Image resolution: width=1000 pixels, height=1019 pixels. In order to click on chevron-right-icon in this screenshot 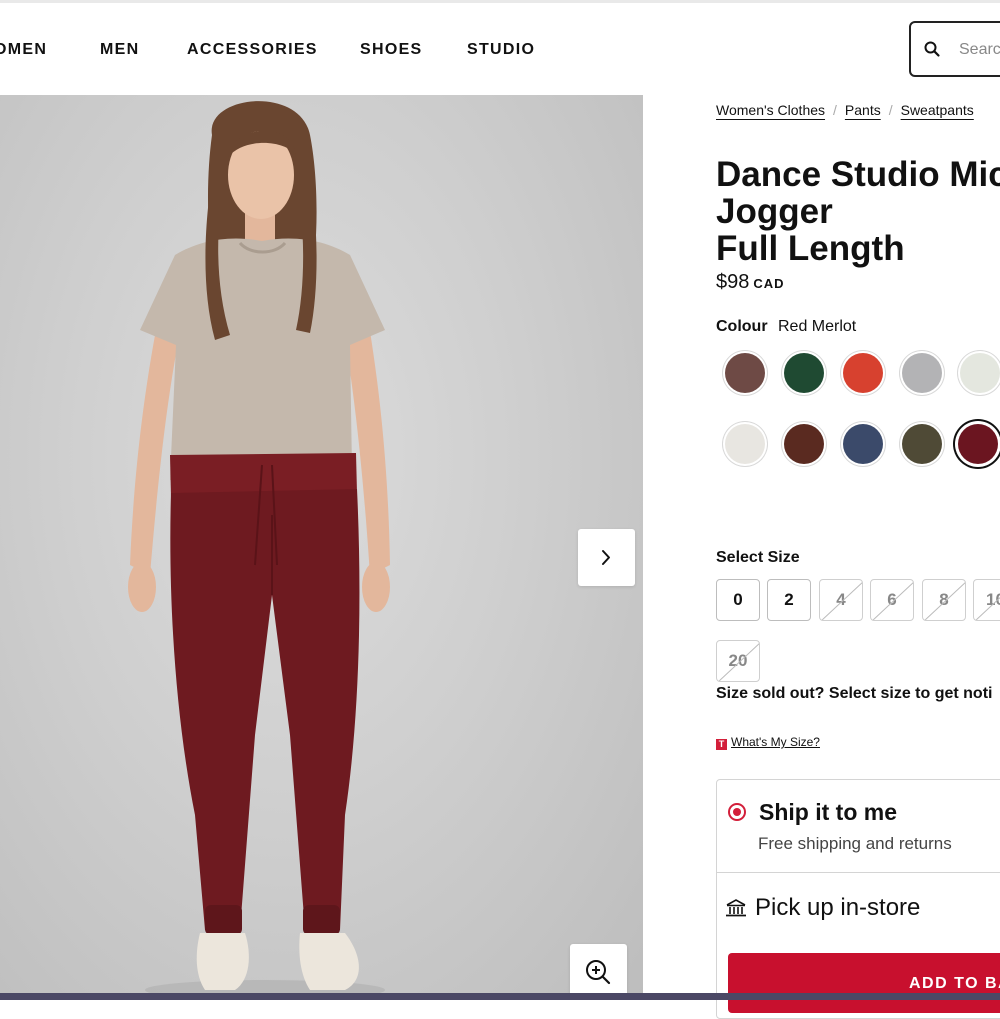, I will do `click(606, 557)`.